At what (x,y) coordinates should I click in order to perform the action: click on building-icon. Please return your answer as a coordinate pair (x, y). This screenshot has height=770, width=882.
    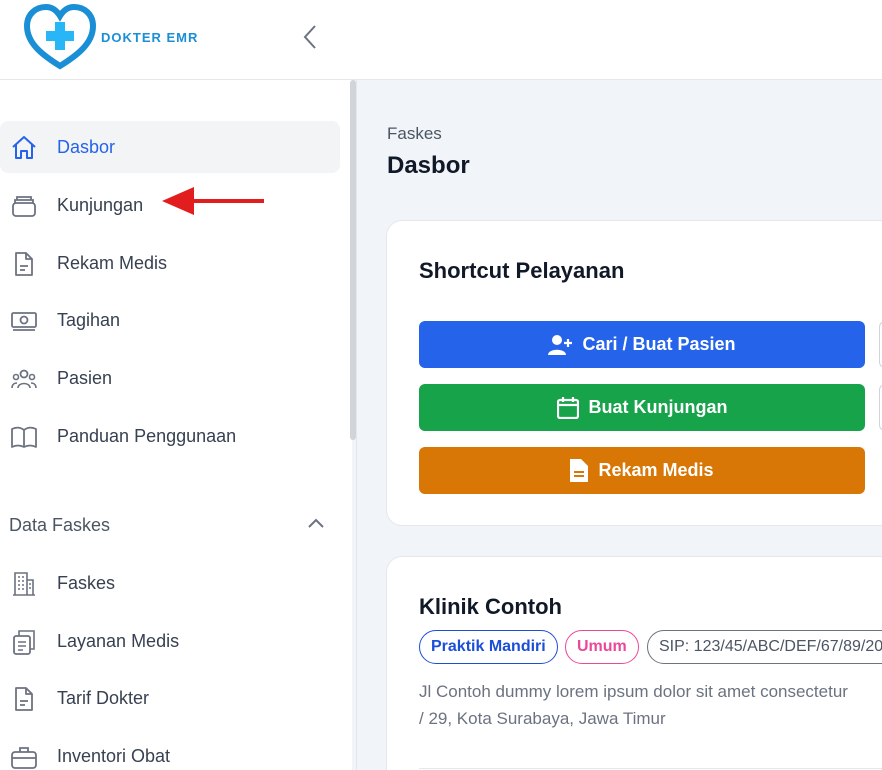
    Looking at the image, I should click on (24, 584).